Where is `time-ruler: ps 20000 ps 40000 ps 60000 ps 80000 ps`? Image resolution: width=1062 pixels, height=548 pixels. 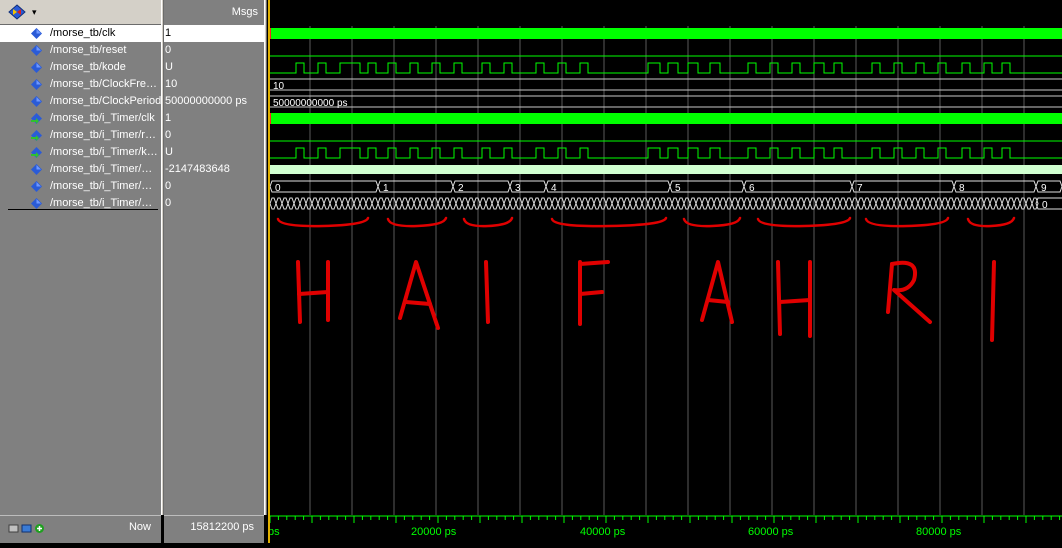 time-ruler: ps 20000 ps 40000 ps 60000 ps 80000 ps is located at coordinates (665, 529).